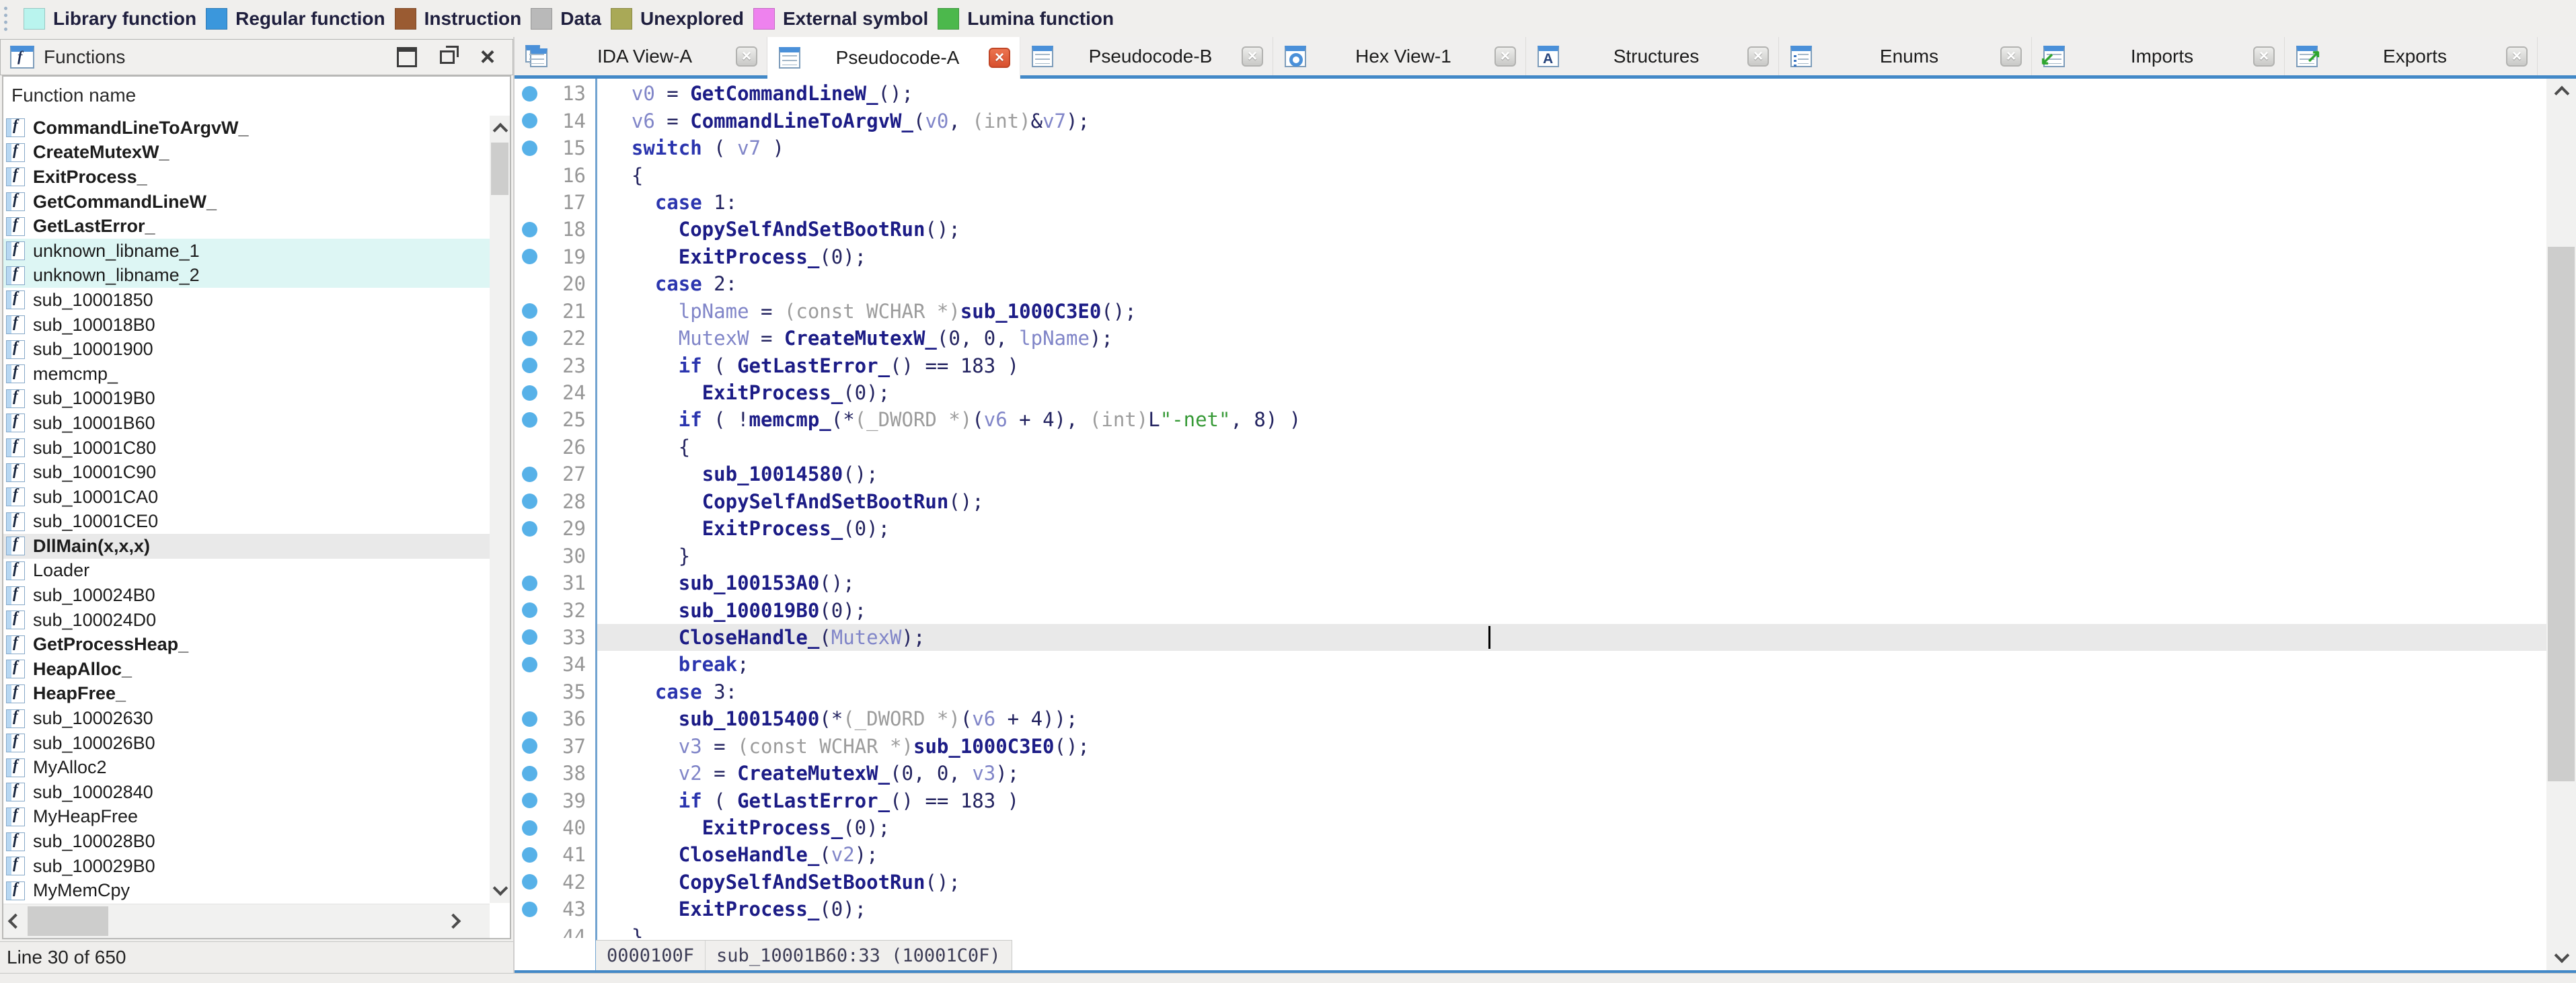 This screenshot has width=2576, height=983. Describe the element at coordinates (447, 57) in the screenshot. I see `restore-button` at that location.